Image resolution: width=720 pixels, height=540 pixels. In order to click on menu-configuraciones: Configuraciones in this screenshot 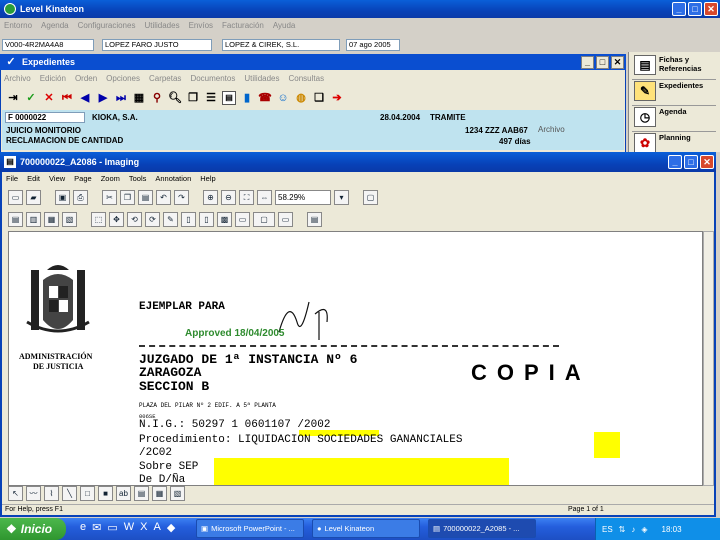, I will do `click(107, 25)`.